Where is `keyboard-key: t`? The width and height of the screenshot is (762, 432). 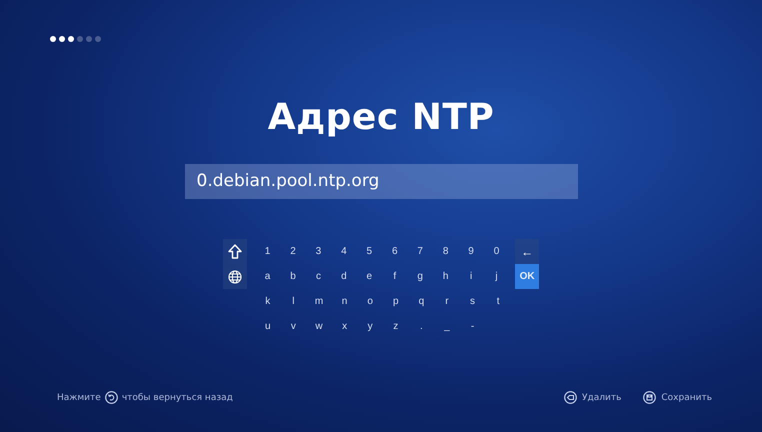
keyboard-key: t is located at coordinates (498, 301).